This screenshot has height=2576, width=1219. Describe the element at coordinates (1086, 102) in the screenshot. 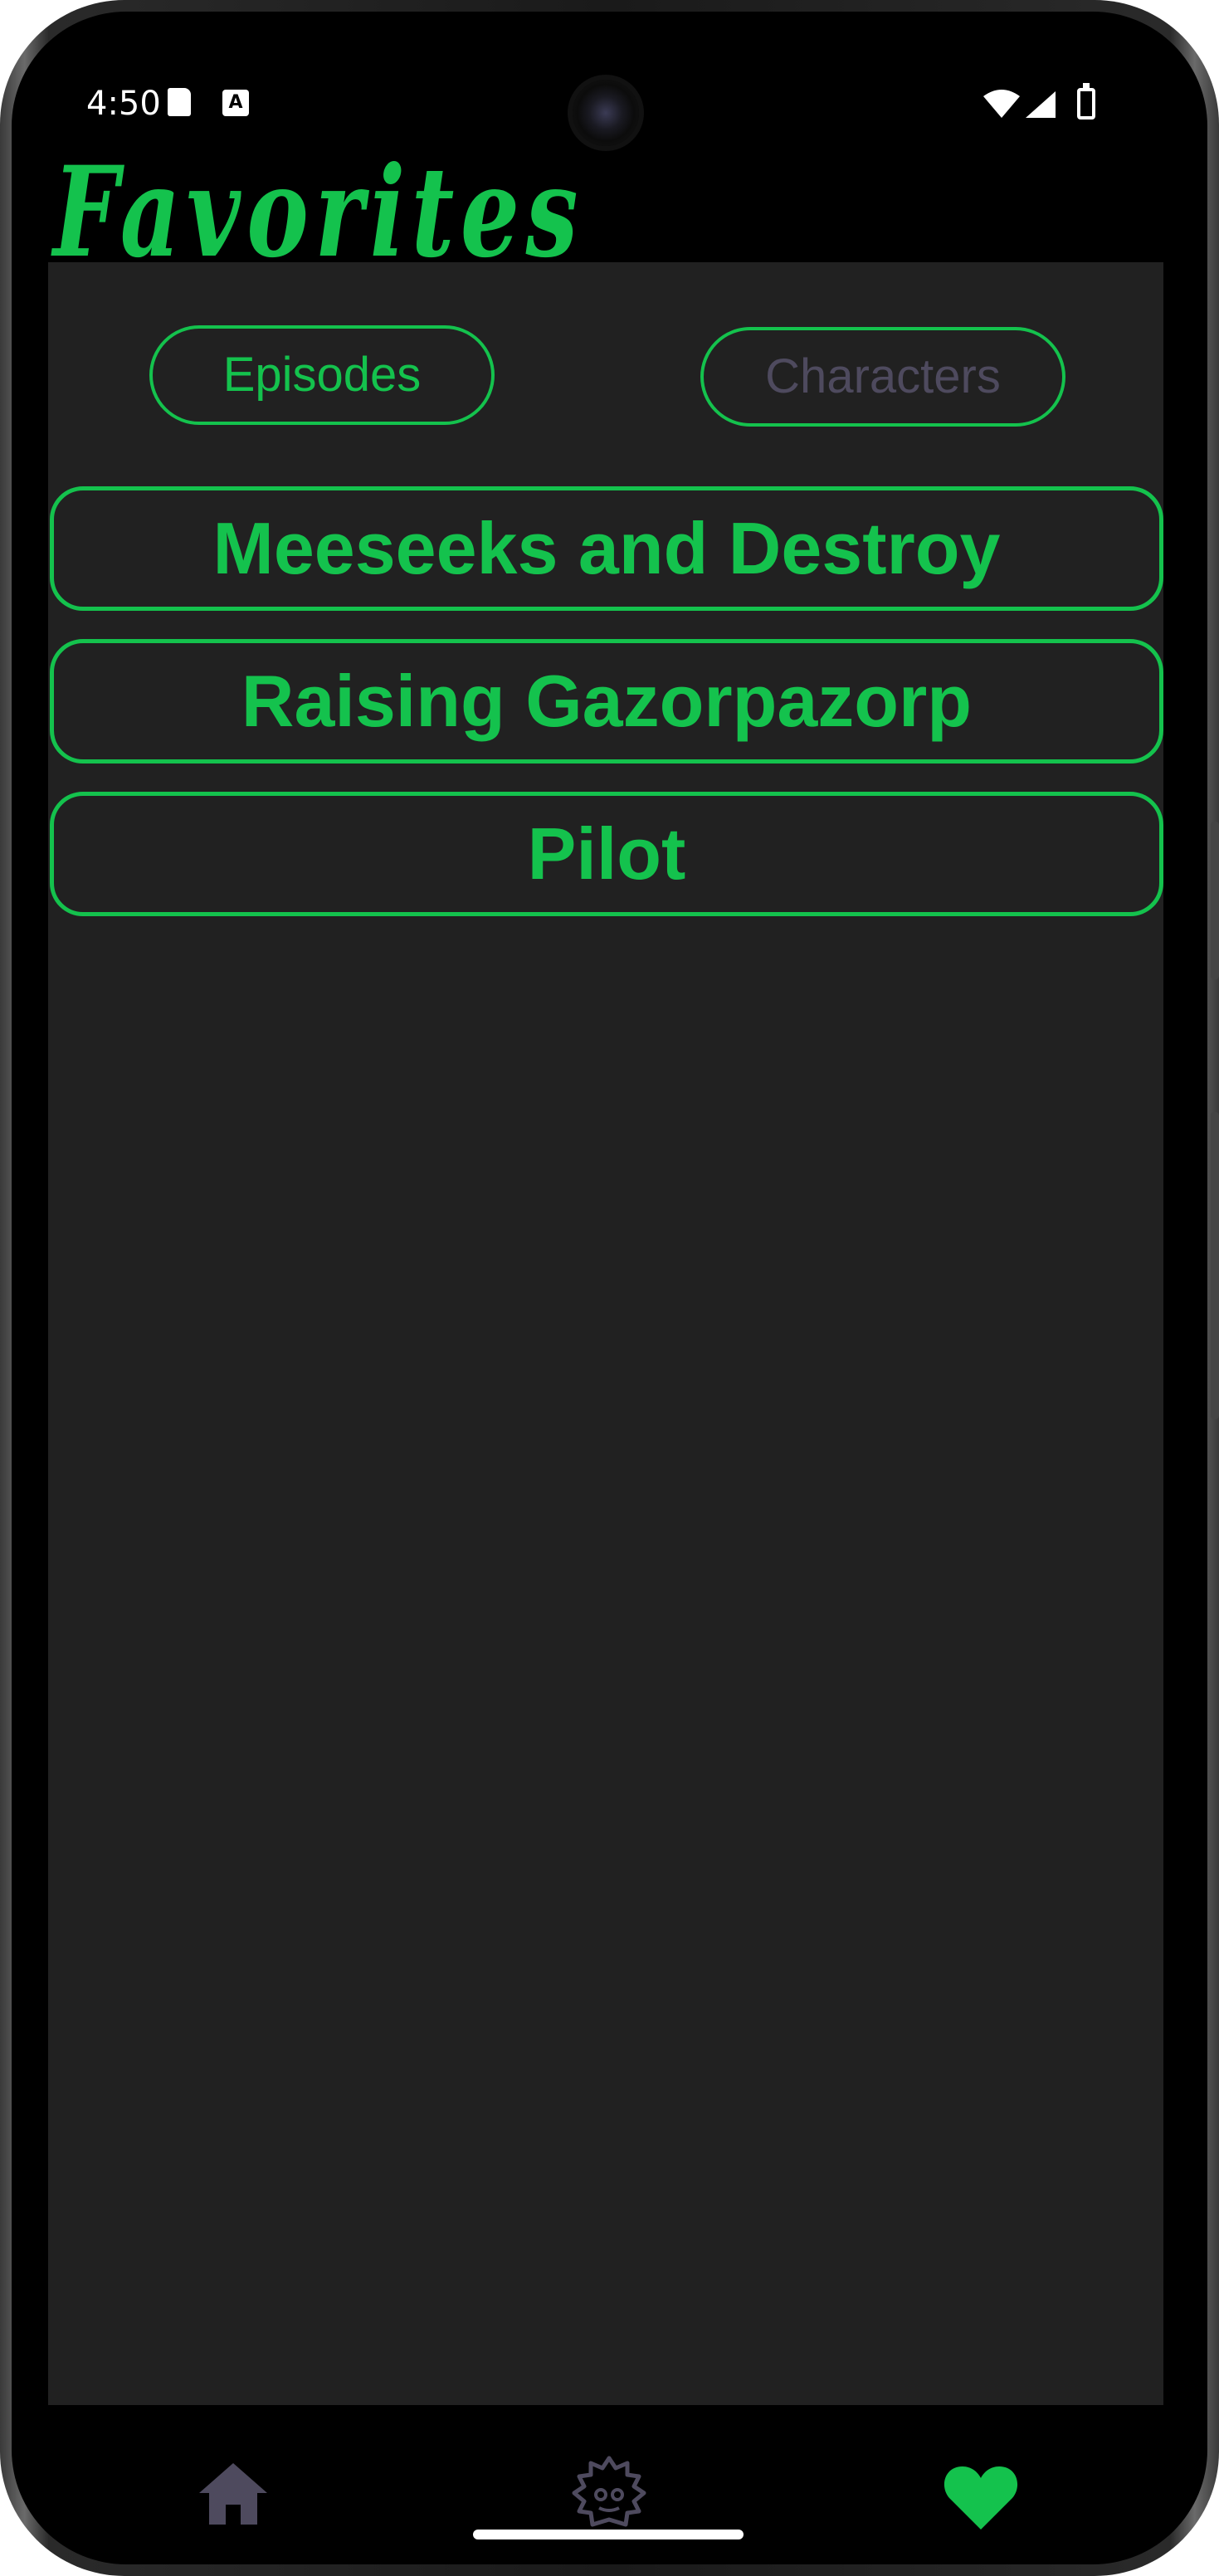

I see `battery-icon` at that location.